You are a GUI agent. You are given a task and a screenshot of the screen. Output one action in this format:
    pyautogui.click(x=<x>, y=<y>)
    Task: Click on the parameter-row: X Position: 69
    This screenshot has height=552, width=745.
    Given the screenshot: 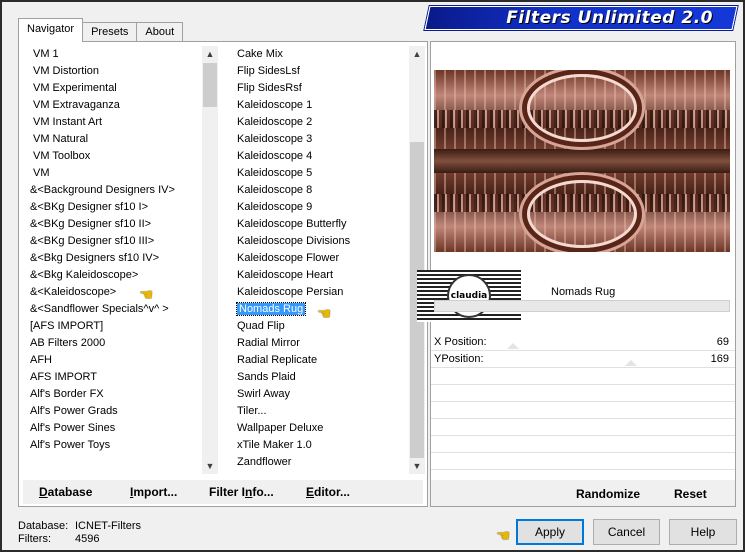 What is the action you would take?
    pyautogui.click(x=583, y=342)
    